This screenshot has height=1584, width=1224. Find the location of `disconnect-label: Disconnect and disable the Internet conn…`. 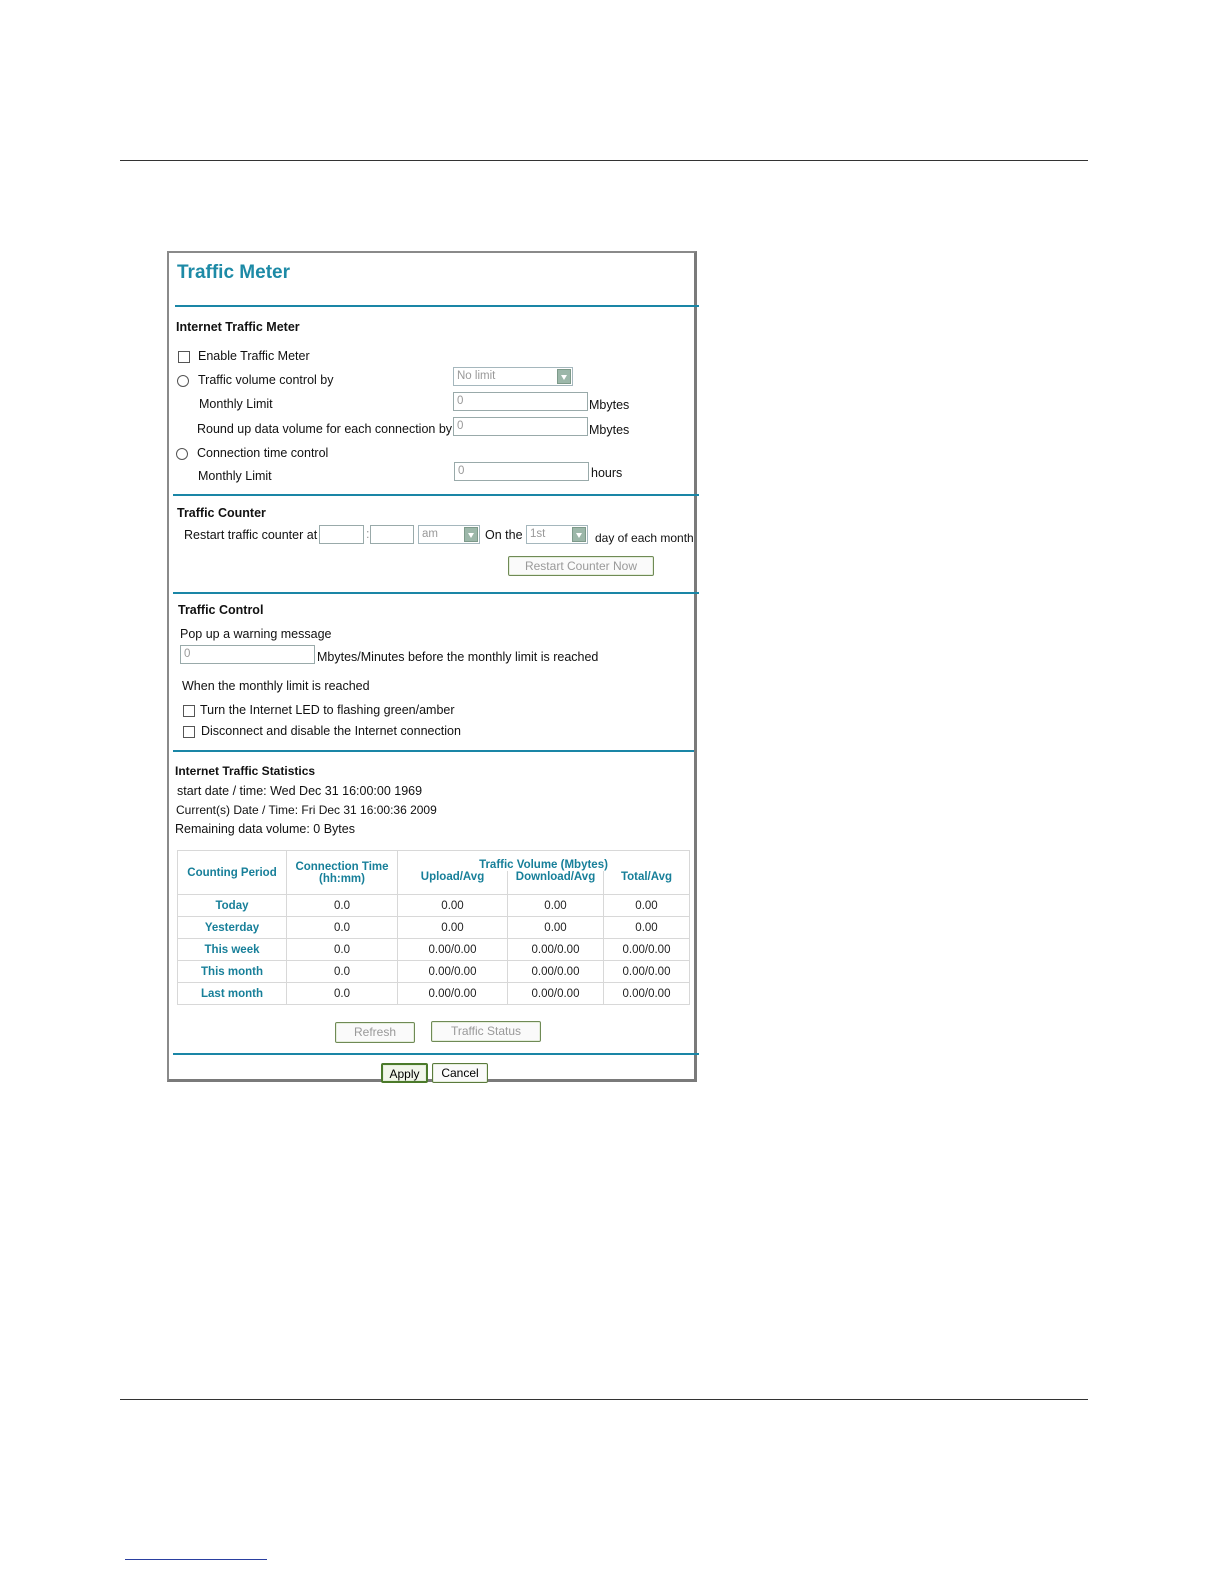

disconnect-label: Disconnect and disable the Internet conn… is located at coordinates (331, 731).